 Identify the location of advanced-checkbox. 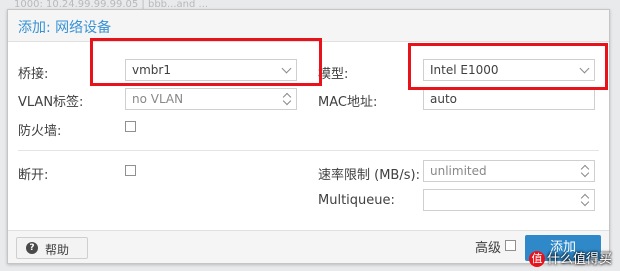
(510, 245).